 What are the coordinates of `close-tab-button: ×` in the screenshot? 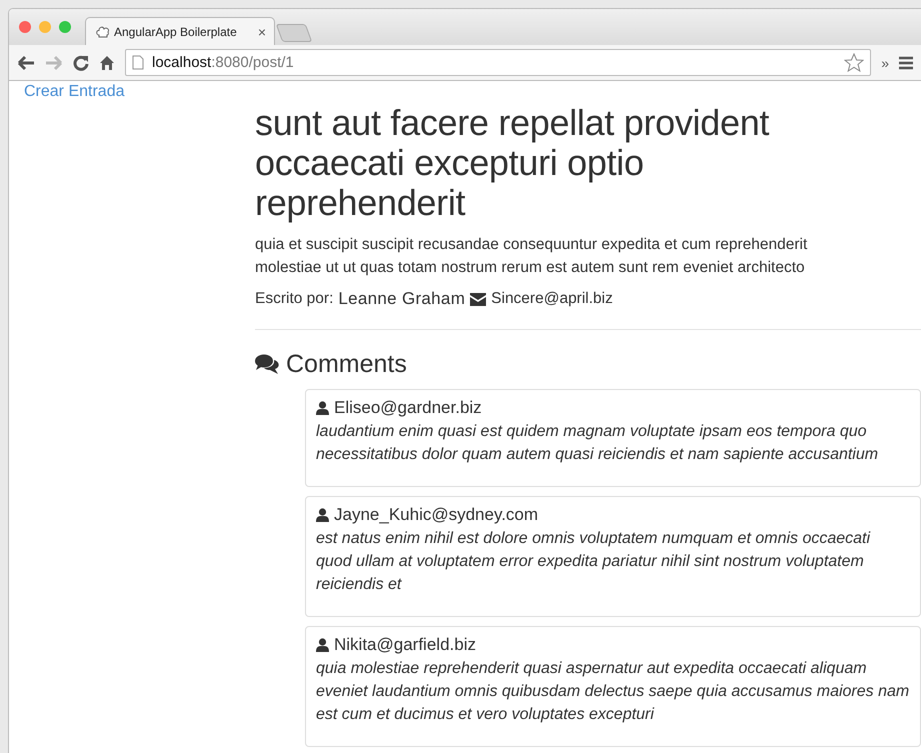 It's located at (262, 32).